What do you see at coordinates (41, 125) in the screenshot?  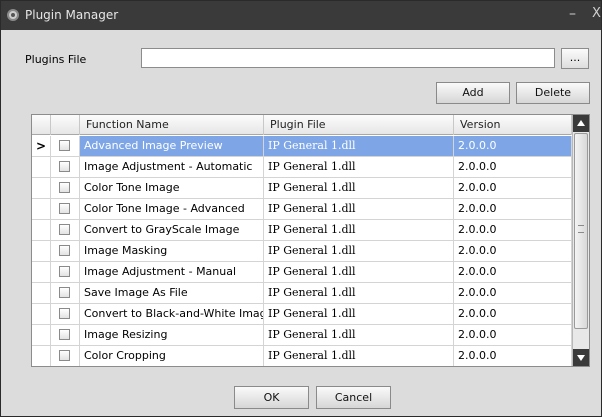 I see `row-indicator-header` at bounding box center [41, 125].